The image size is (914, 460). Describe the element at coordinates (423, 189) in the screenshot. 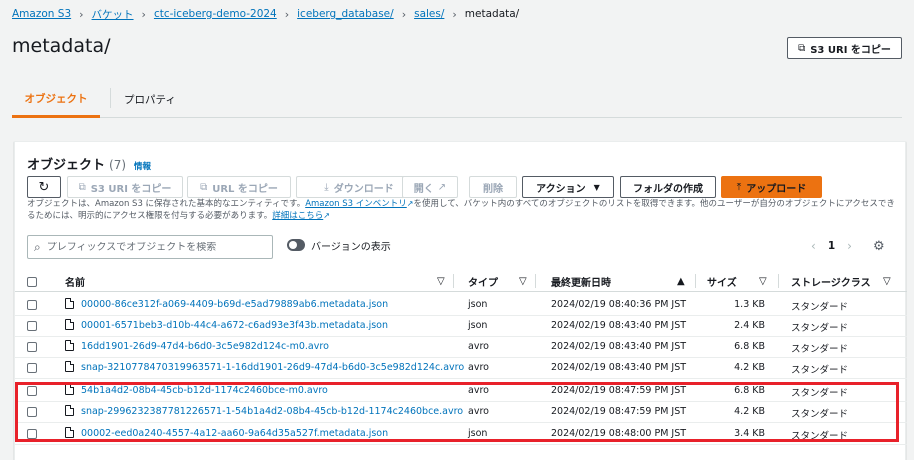

I see `open-label: 開く` at that location.